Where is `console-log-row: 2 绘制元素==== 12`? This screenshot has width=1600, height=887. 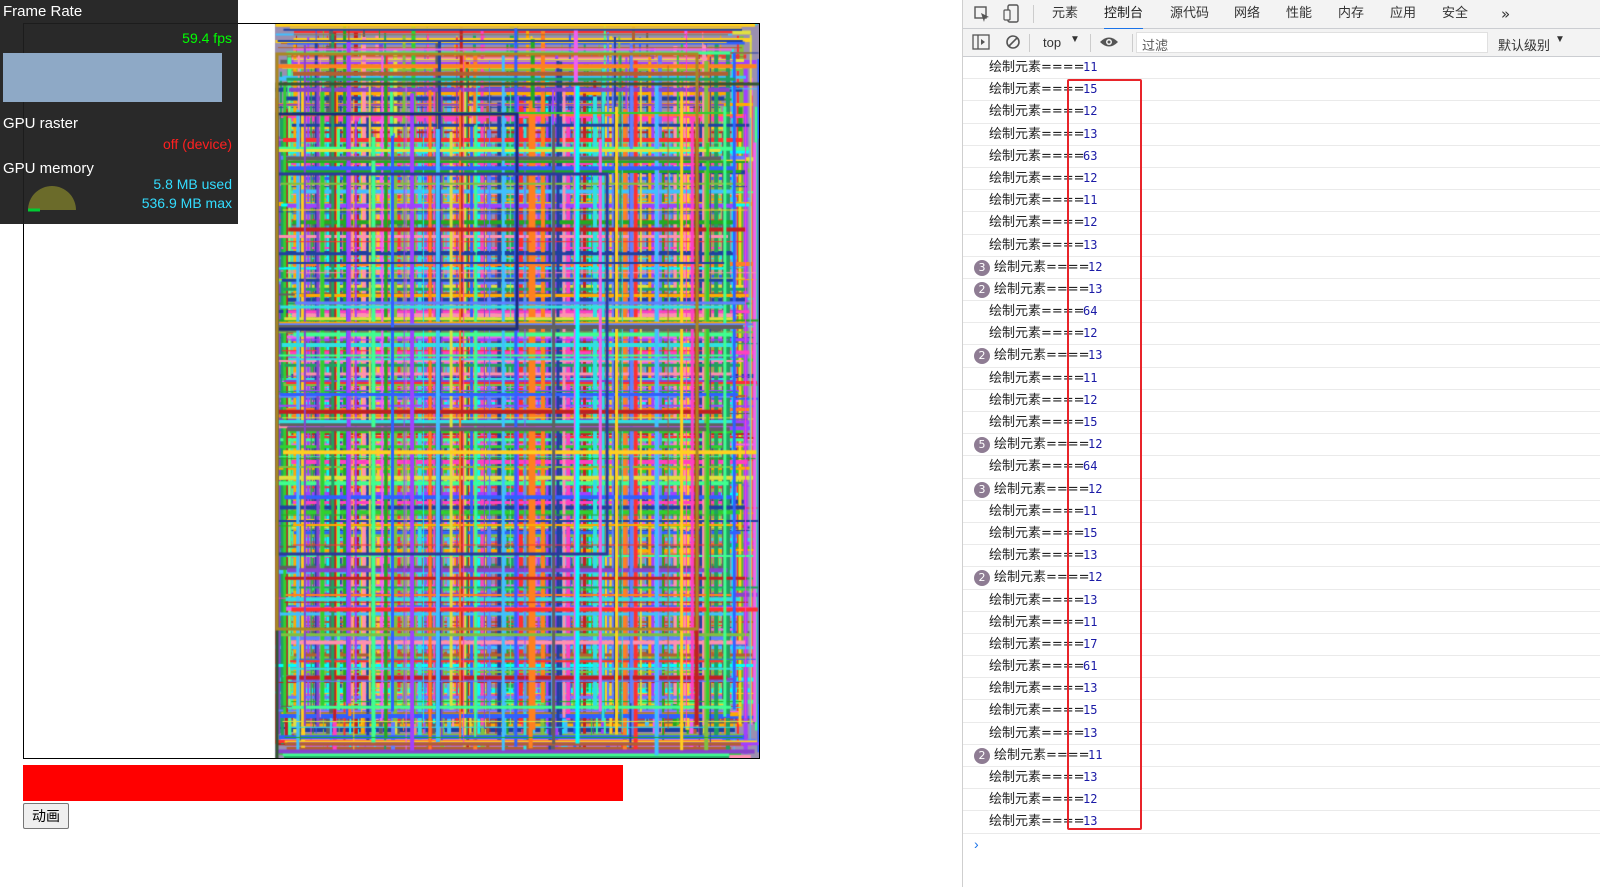 console-log-row: 2 绘制元素==== 12 is located at coordinates (1281, 578).